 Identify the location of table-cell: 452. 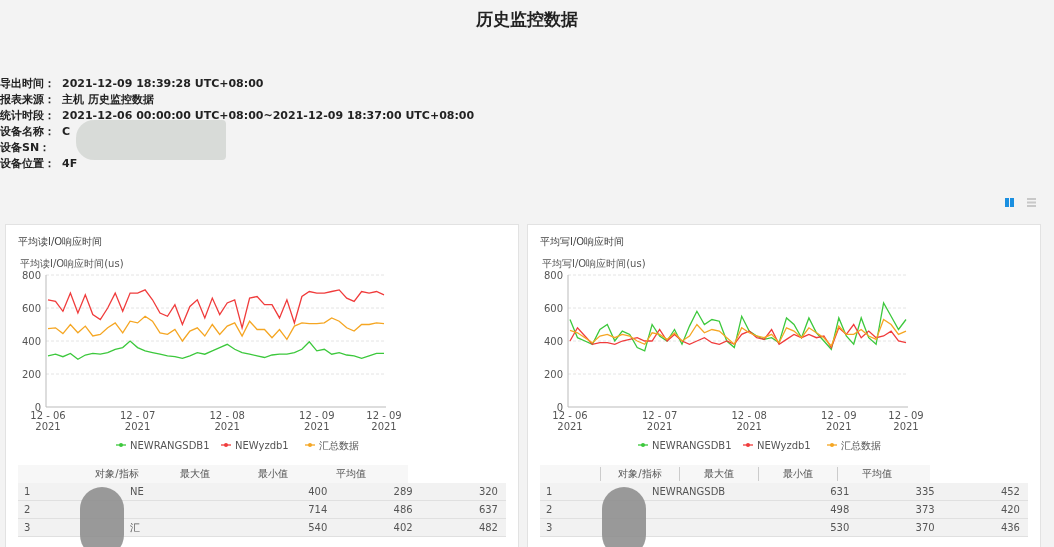
(1010, 491).